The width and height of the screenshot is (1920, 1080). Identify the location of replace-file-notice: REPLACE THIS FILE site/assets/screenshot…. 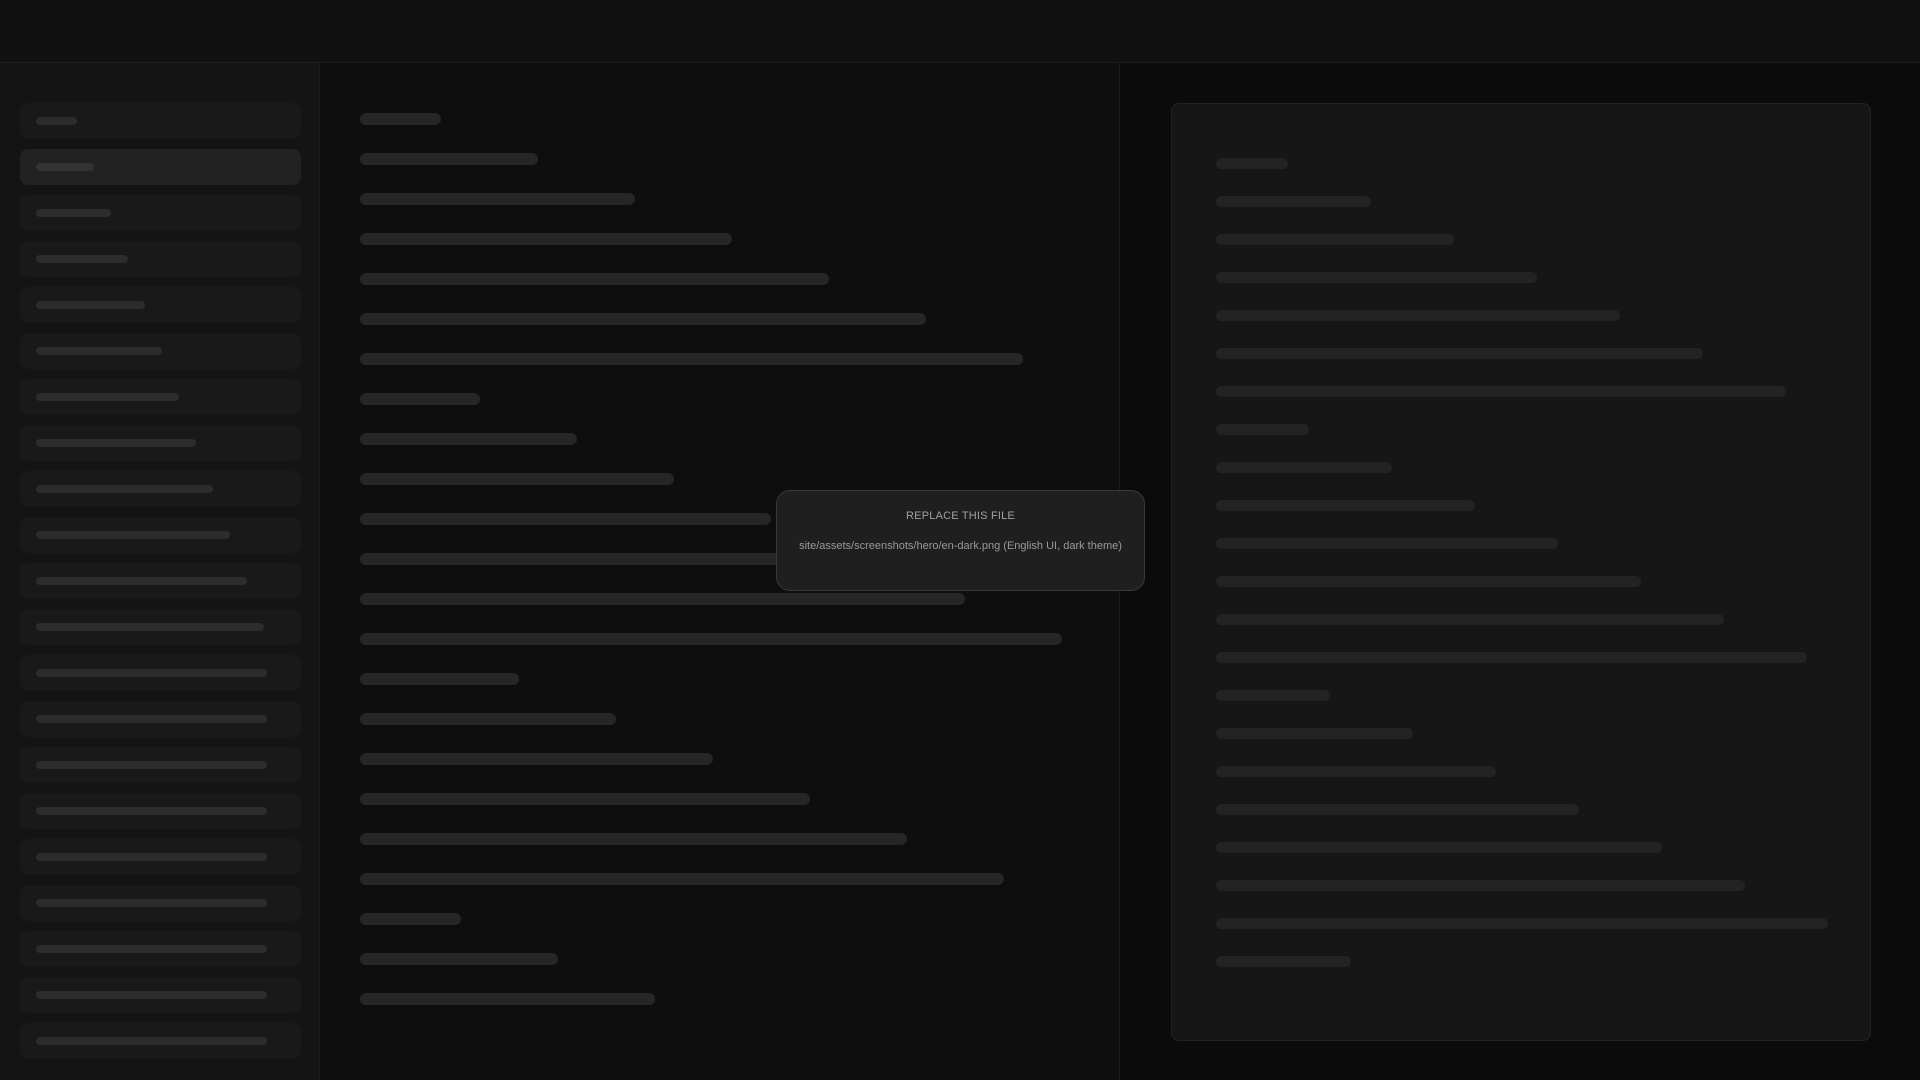
(960, 540).